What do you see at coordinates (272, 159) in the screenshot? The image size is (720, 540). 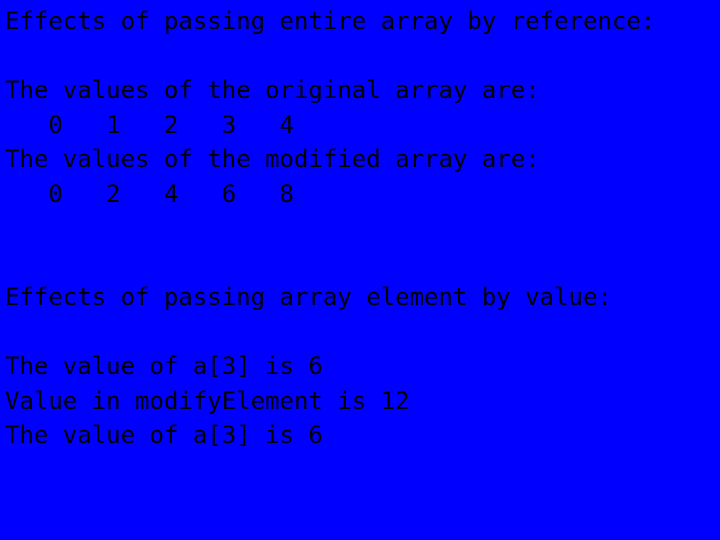 I see `console-line-5: The values of the modified array are:` at bounding box center [272, 159].